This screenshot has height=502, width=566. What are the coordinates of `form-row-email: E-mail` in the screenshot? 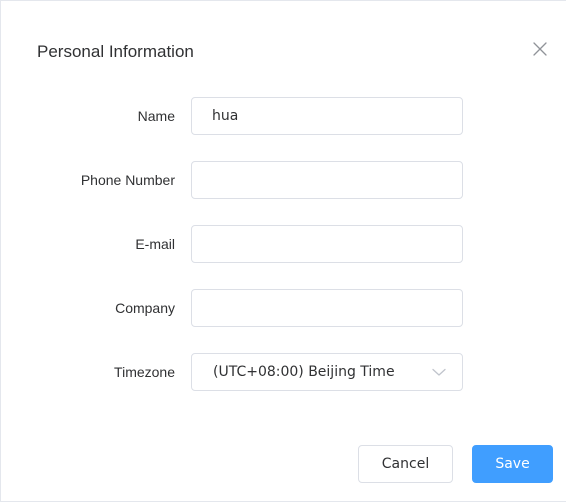 It's located at (283, 244).